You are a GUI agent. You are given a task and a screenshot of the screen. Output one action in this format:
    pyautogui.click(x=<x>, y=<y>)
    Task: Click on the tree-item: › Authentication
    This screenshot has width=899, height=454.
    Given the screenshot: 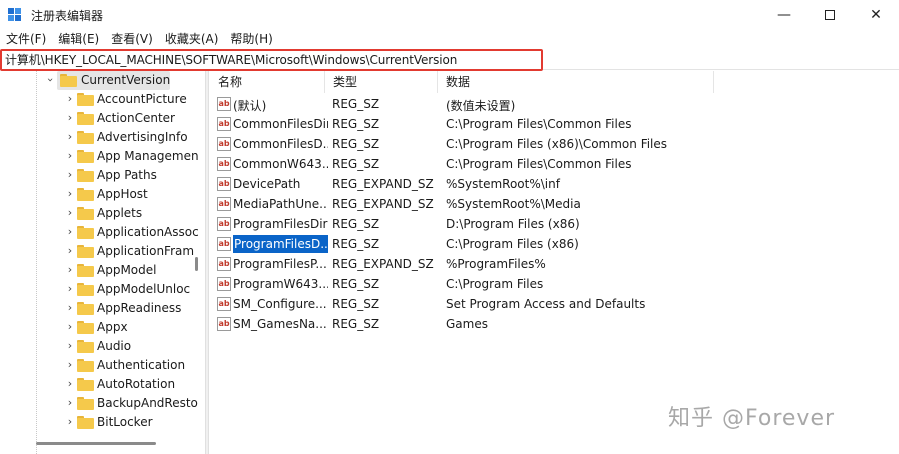 What is the action you would take?
    pyautogui.click(x=98, y=365)
    